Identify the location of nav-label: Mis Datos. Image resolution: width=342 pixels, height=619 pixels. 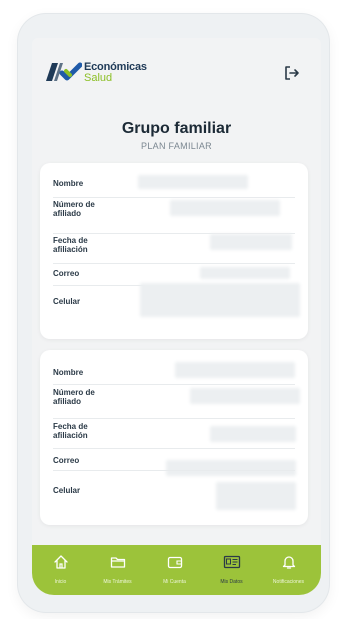
(231, 582).